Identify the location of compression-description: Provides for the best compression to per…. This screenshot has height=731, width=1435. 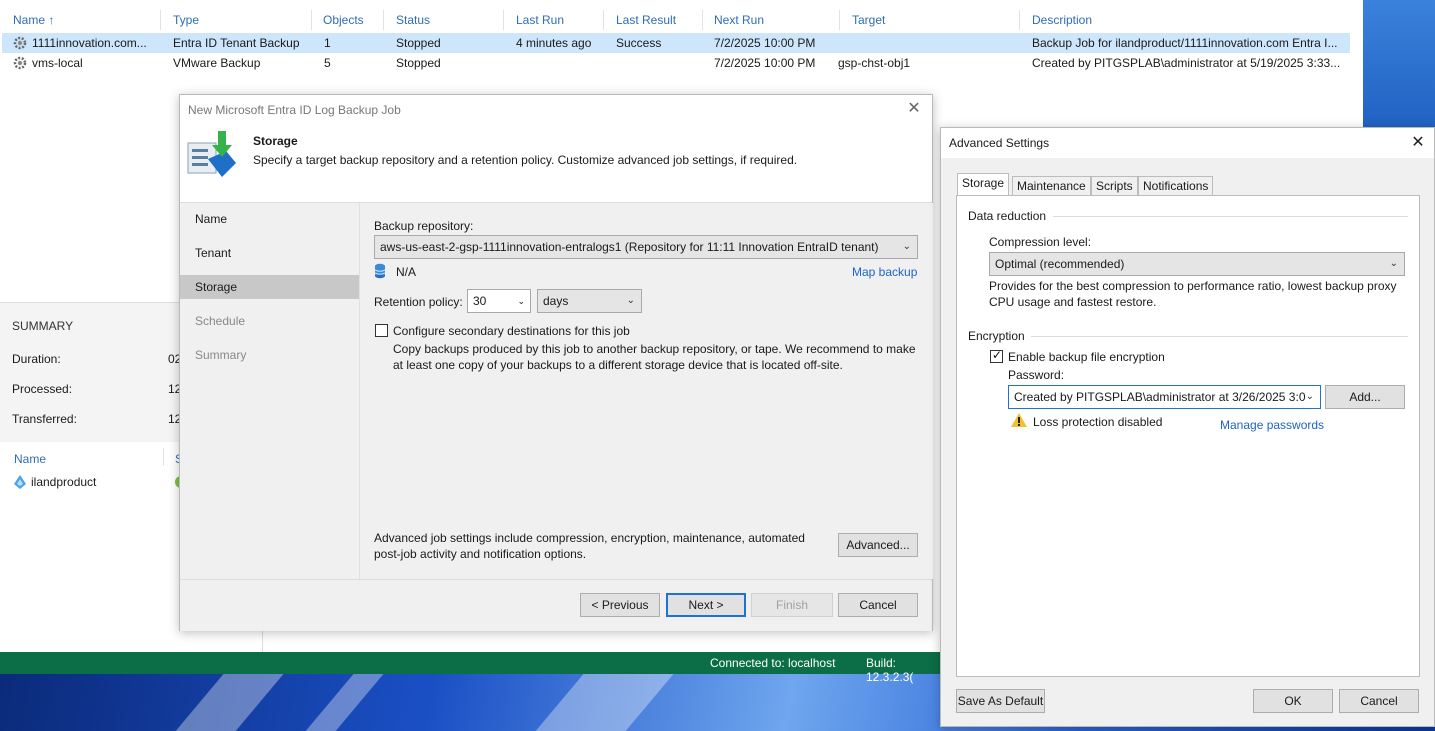
(1193, 294).